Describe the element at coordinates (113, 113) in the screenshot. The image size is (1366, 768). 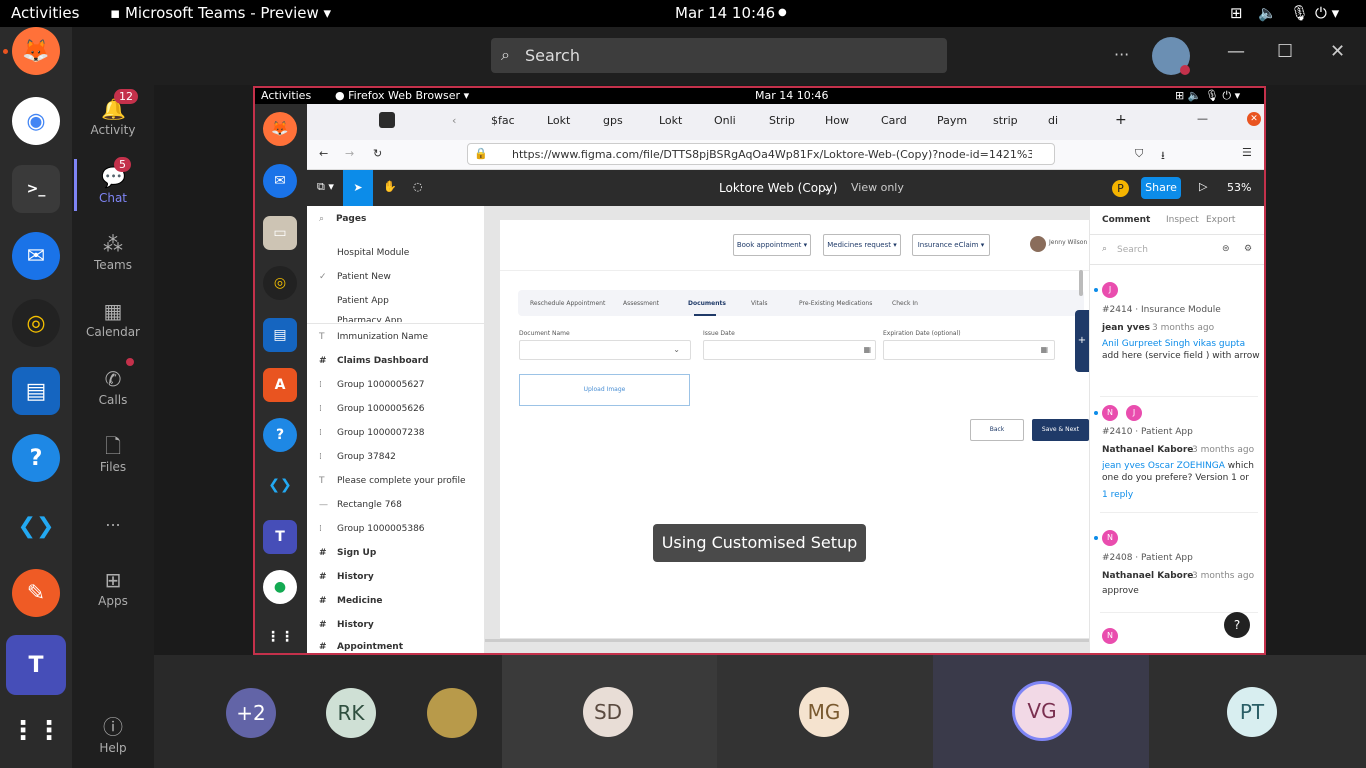
I see `rail-activity: 🔔 12 Activity` at that location.